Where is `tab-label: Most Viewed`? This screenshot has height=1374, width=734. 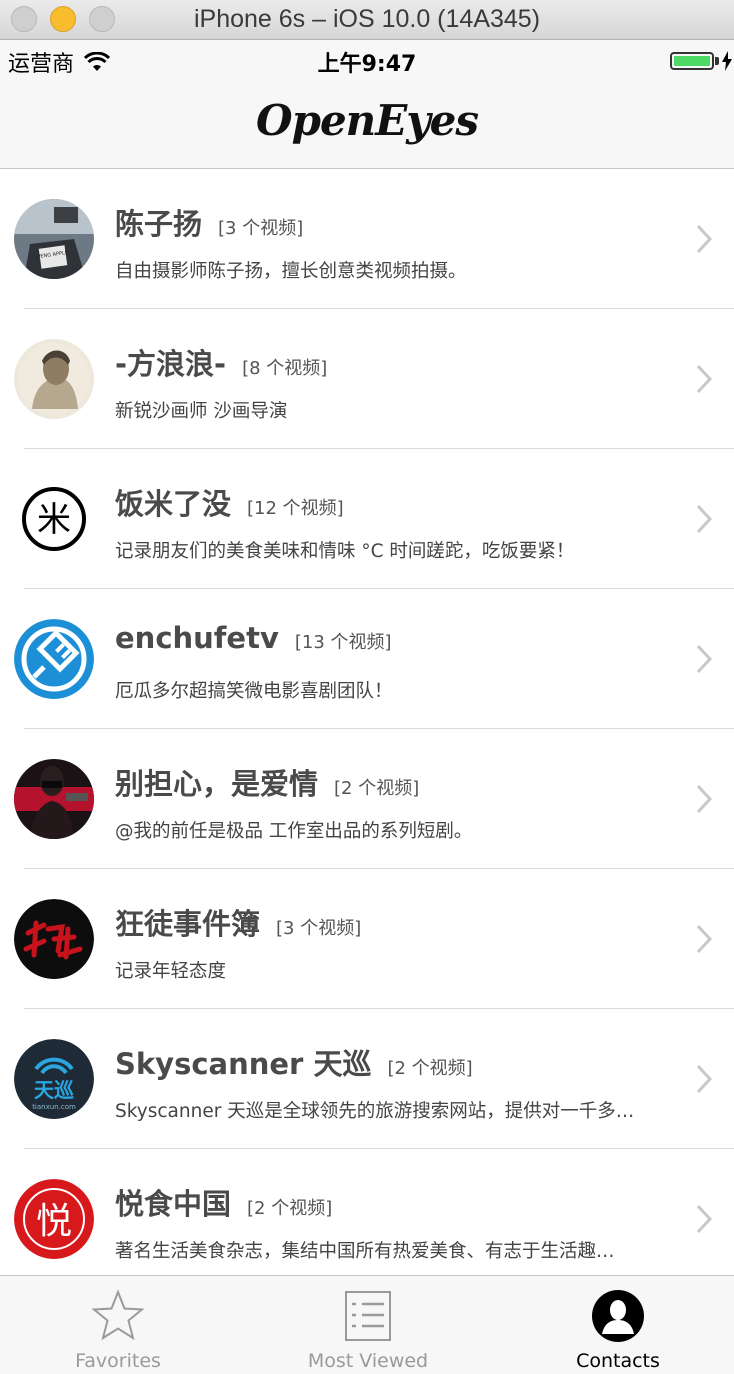 tab-label: Most Viewed is located at coordinates (368, 1361).